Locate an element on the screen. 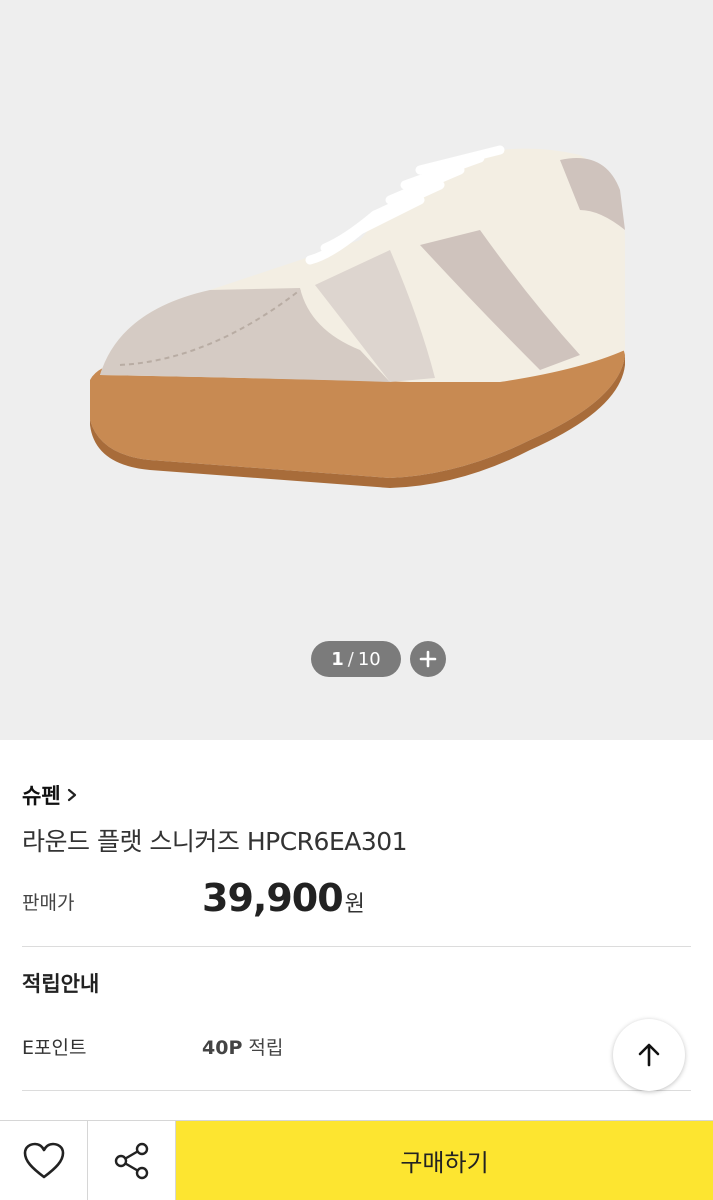 The image size is (713, 1200). chevron-right-icon is located at coordinates (71, 795).